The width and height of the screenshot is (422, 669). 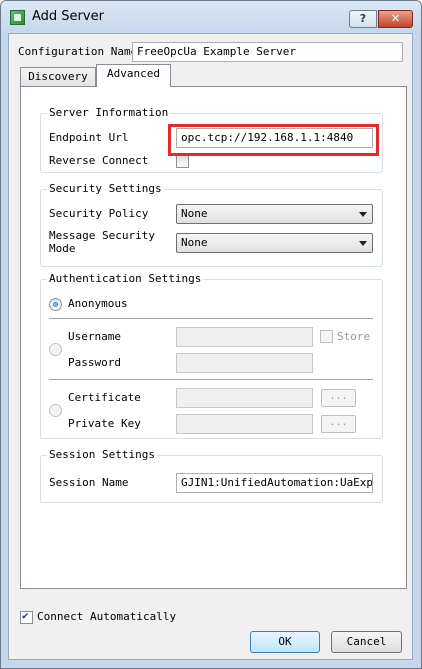 I want to click on session-name-label: Session Name, so click(x=89, y=482).